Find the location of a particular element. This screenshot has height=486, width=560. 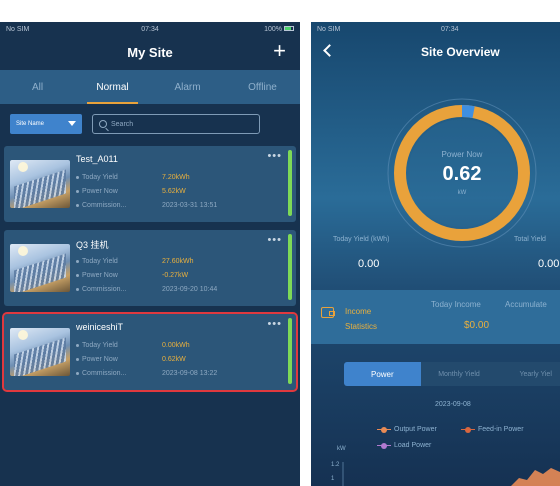

commission-row: Commission... 2023-09-08 13:22 is located at coordinates (146, 373).